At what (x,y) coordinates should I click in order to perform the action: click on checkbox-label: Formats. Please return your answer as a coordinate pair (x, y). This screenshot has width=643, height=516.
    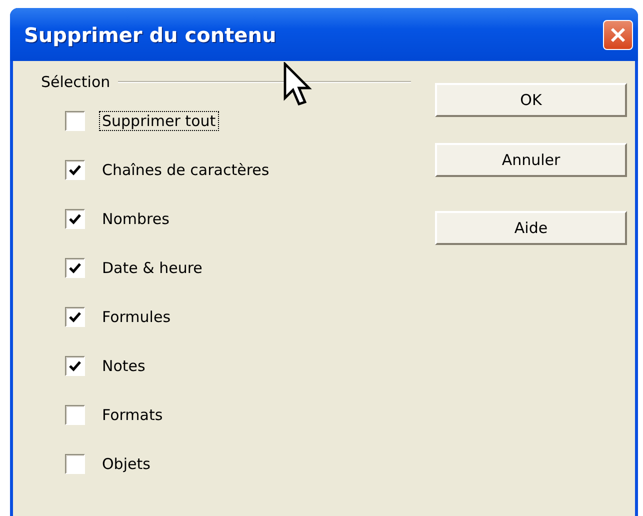
    Looking at the image, I should click on (132, 415).